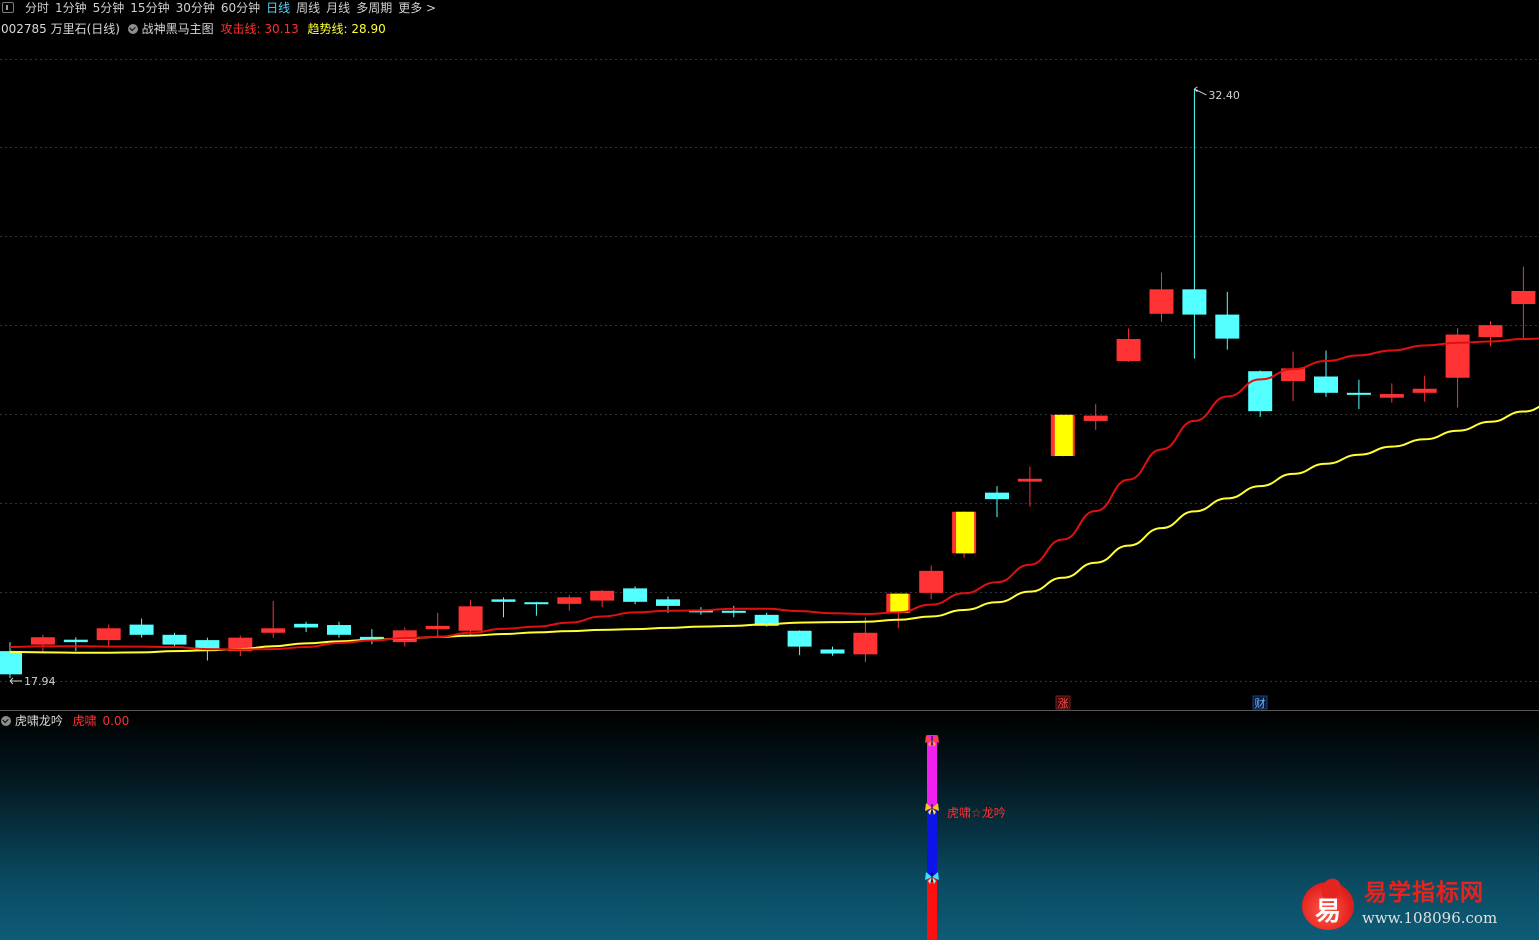  I want to click on watermark: 易 易学指标网 www.108096.com, so click(1413, 902).